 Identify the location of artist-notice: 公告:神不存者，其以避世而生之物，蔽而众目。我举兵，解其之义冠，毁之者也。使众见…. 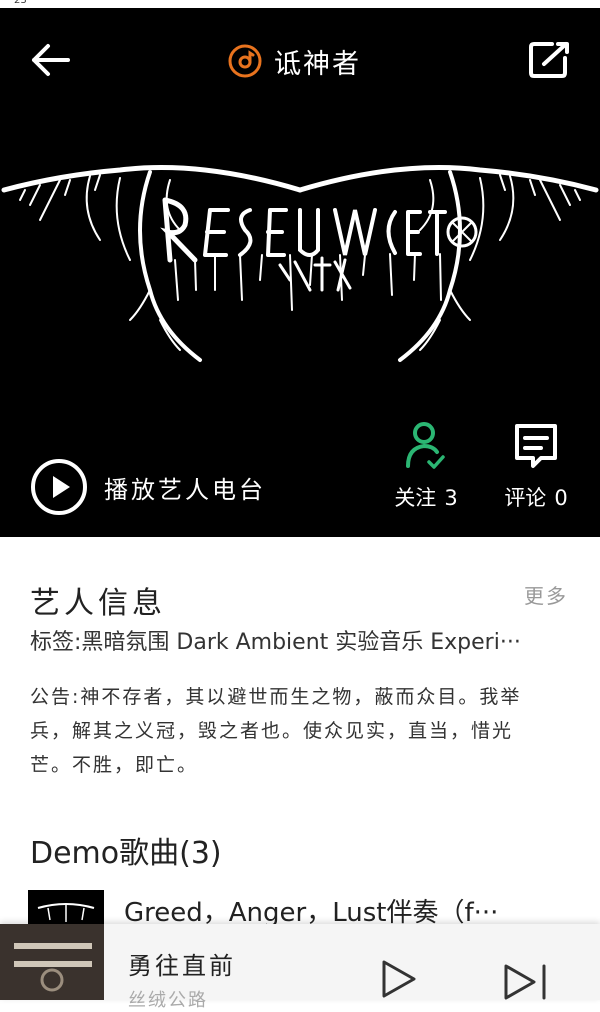
(276, 731).